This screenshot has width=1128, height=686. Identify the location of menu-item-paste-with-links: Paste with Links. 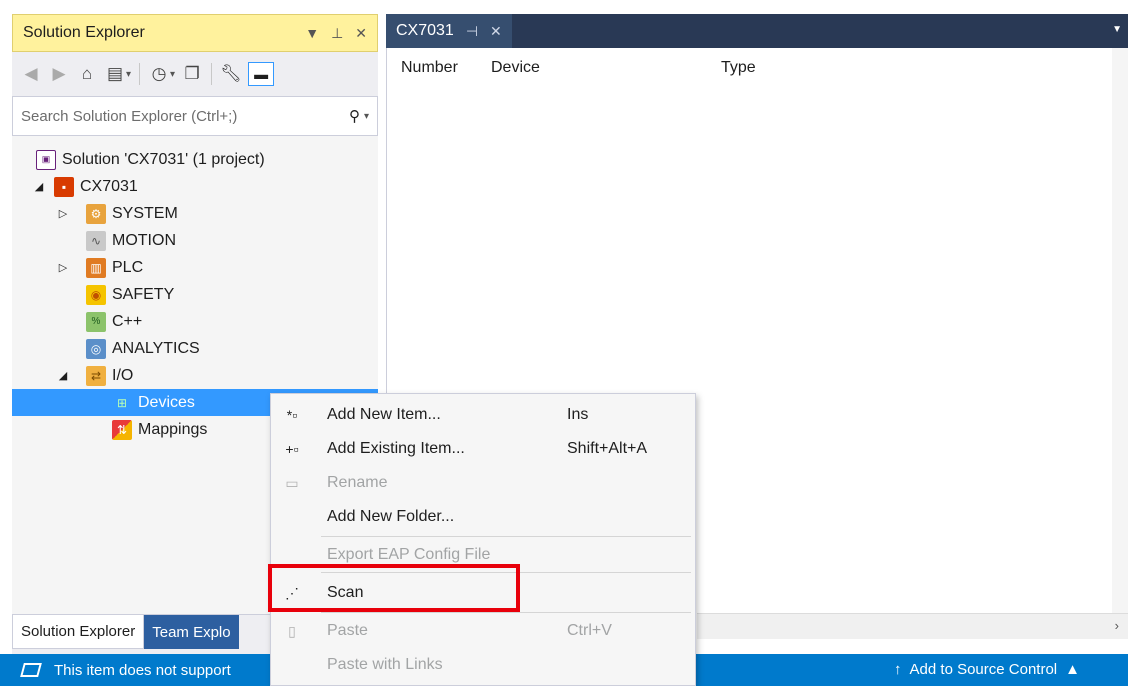
(483, 665).